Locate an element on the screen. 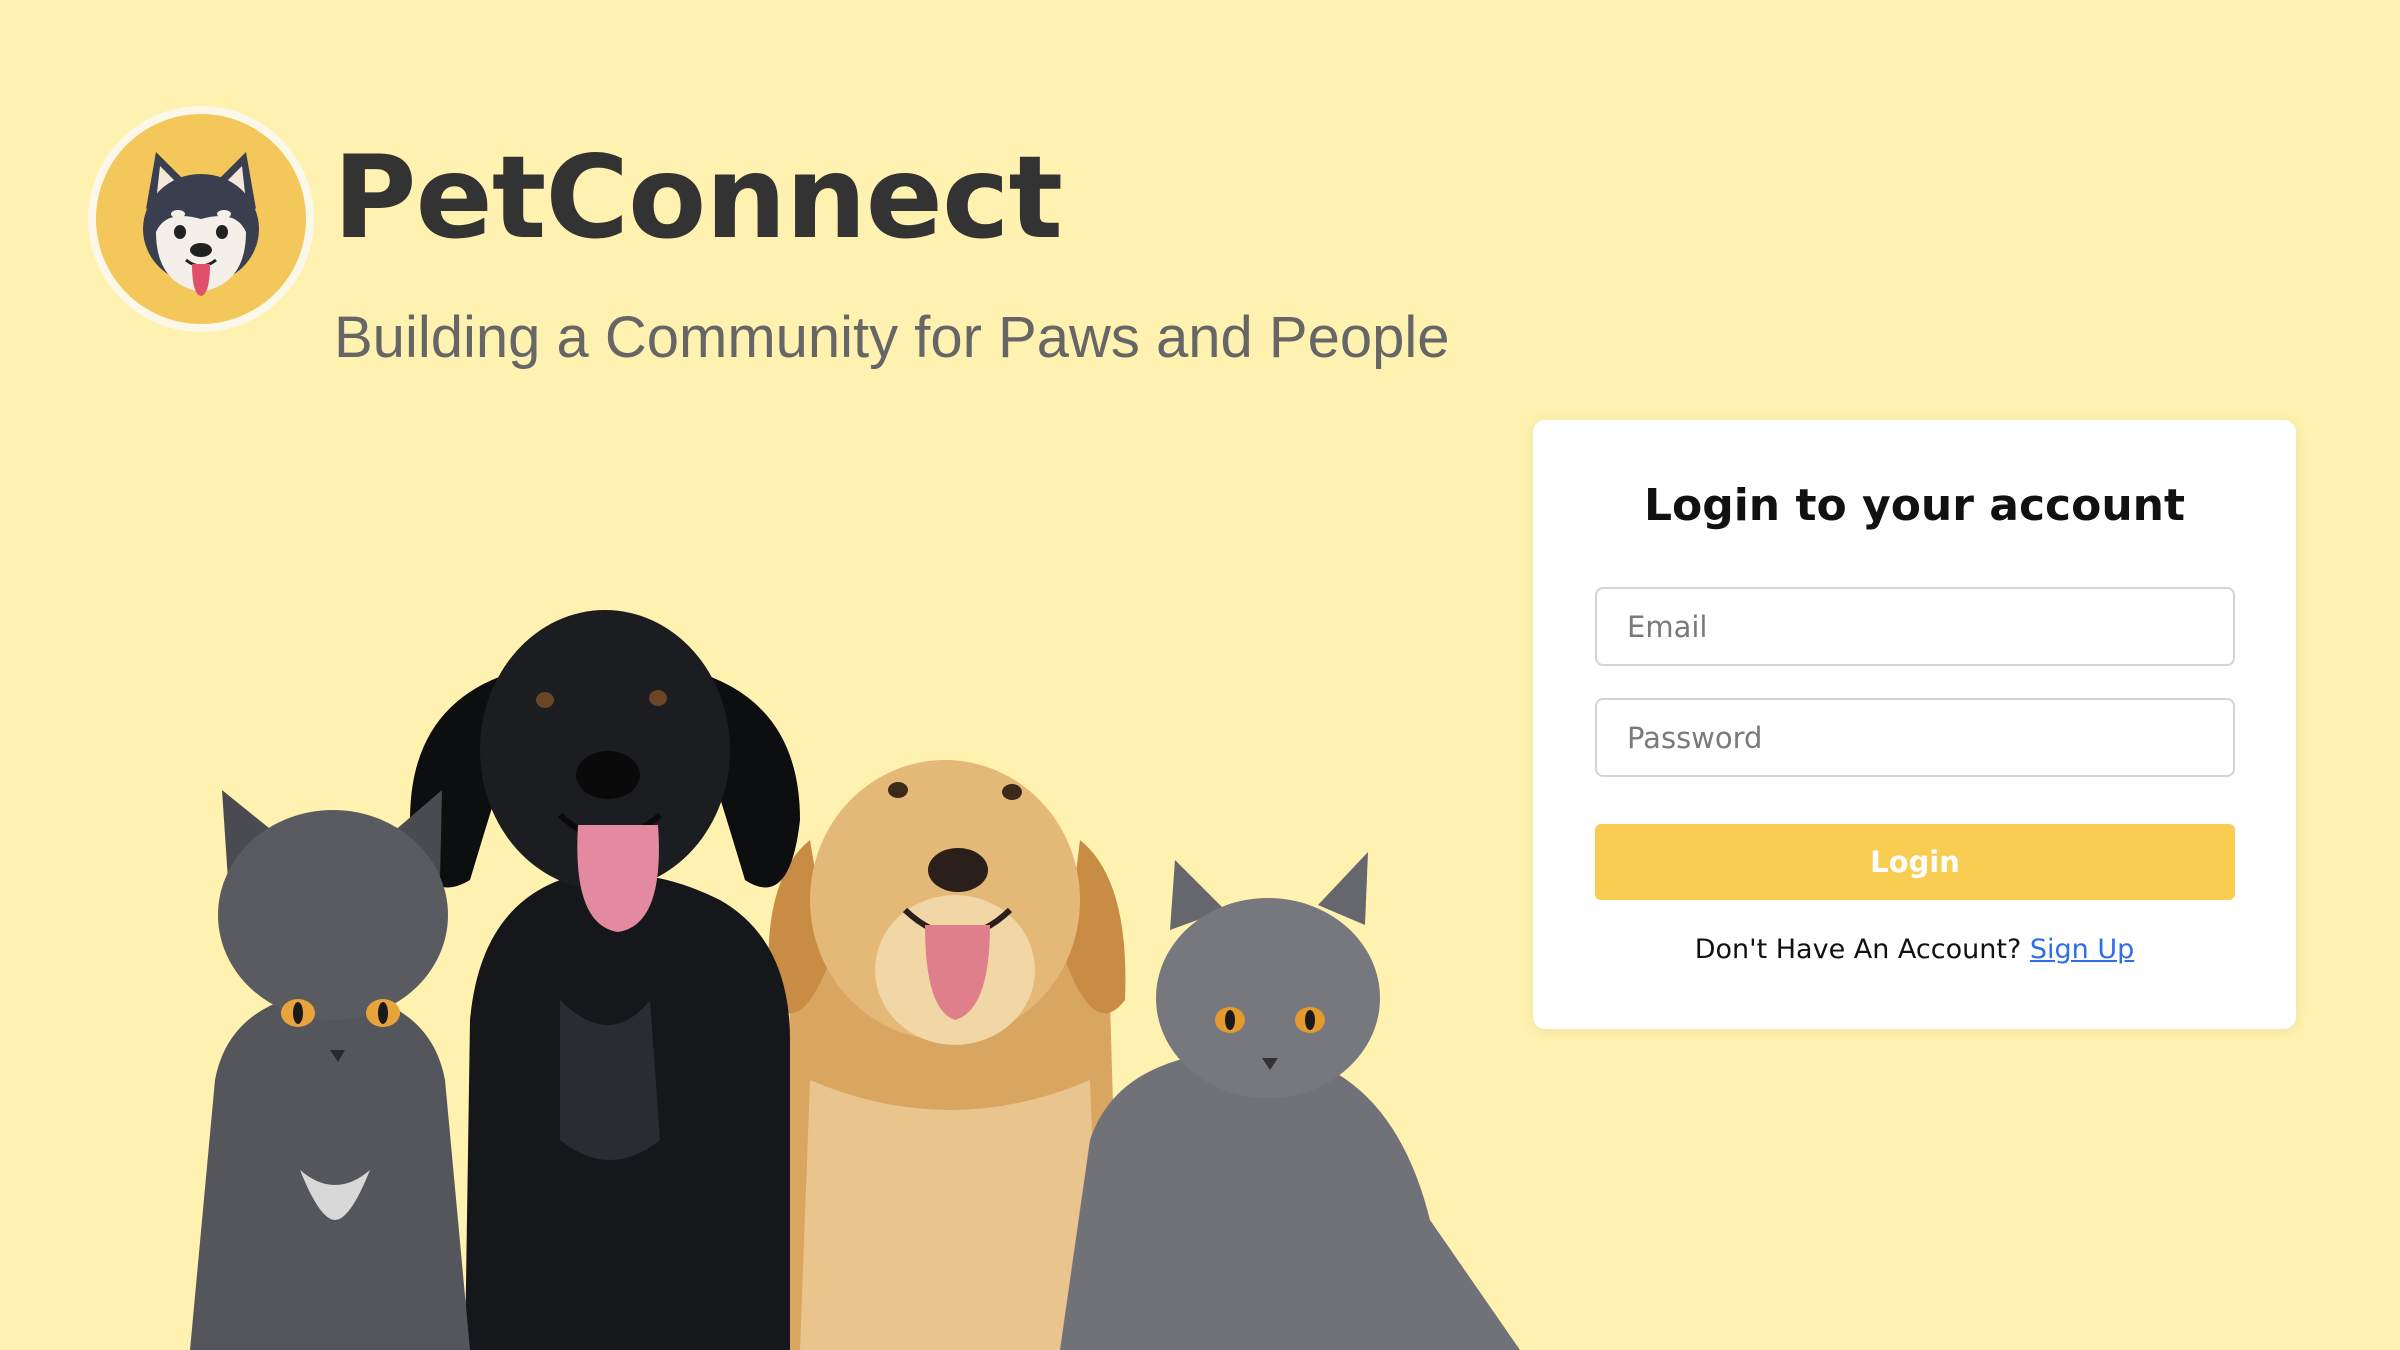  signup-prompt: Don't Have An Account? is located at coordinates (1862, 949).